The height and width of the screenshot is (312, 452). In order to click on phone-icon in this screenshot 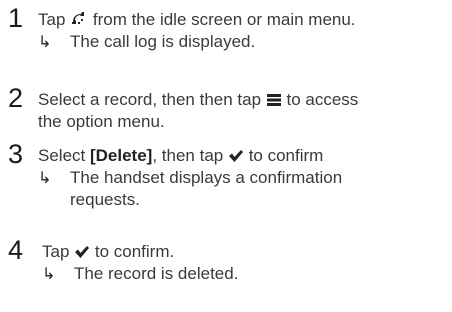, I will do `click(79, 21)`.